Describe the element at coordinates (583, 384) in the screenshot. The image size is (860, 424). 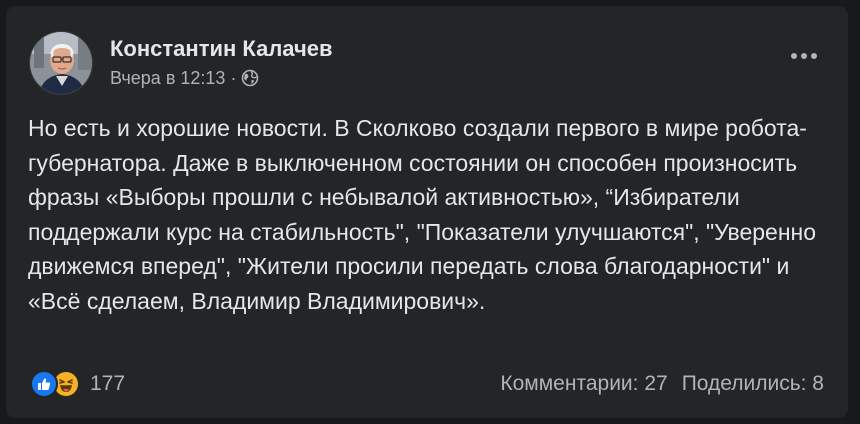
I see `comments-count-link: Комментарии: 27` at that location.